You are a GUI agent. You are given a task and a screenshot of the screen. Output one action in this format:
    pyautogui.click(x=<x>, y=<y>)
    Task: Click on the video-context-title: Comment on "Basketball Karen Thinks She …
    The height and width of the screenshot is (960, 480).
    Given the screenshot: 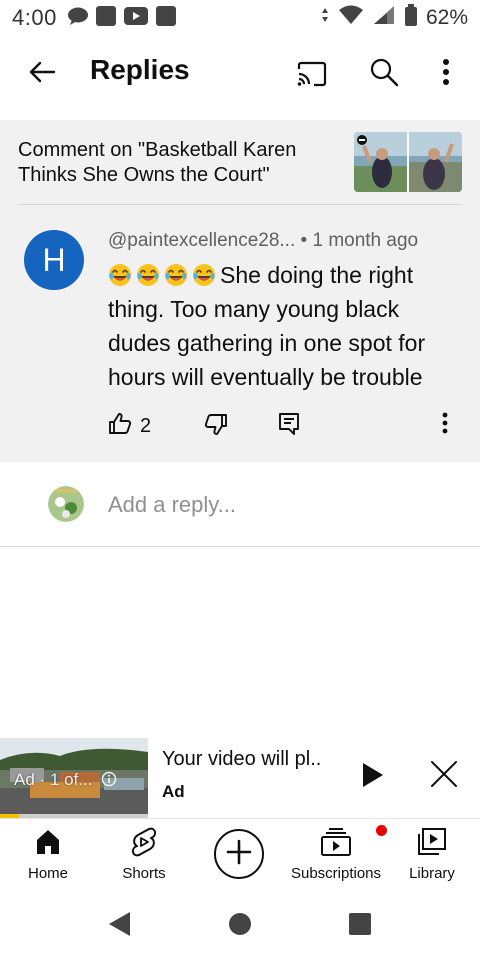 What is the action you would take?
    pyautogui.click(x=168, y=163)
    